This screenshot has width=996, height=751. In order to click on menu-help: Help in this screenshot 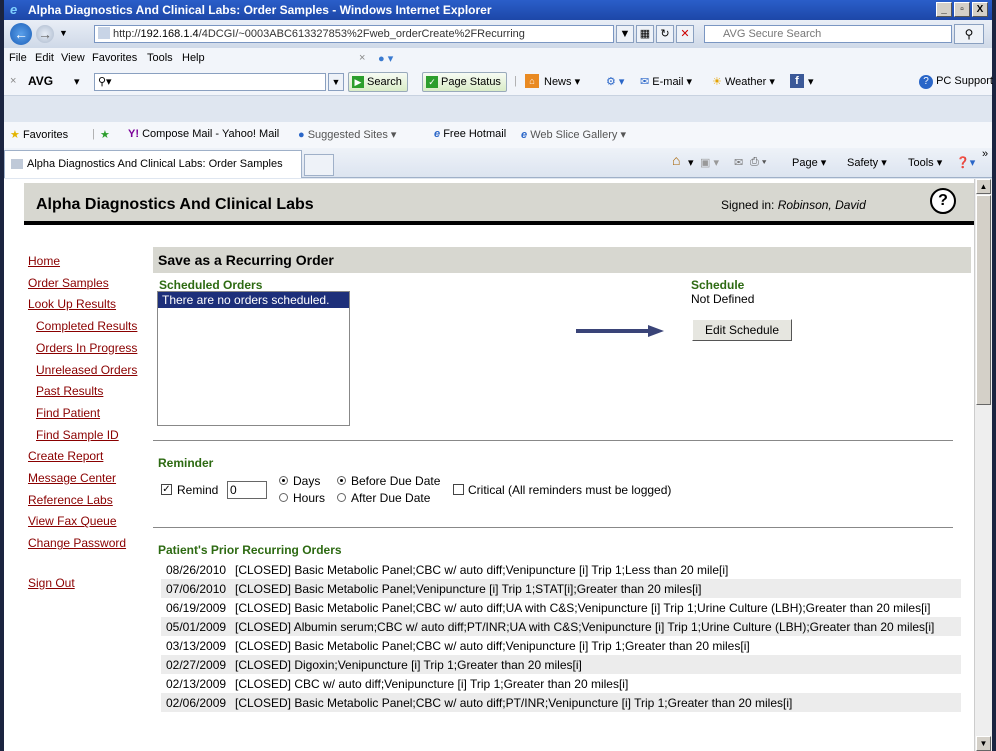, I will do `click(193, 58)`.